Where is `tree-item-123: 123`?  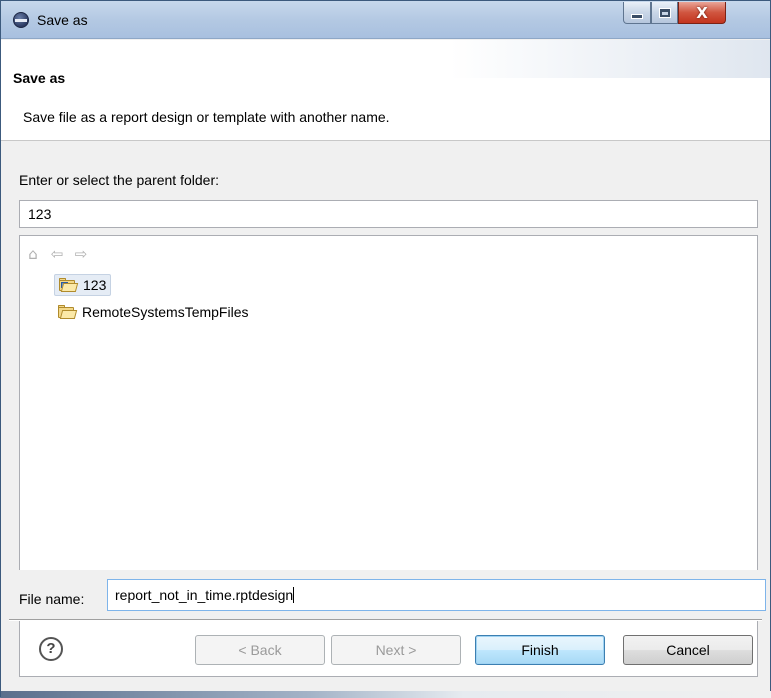 tree-item-123: 123 is located at coordinates (83, 285).